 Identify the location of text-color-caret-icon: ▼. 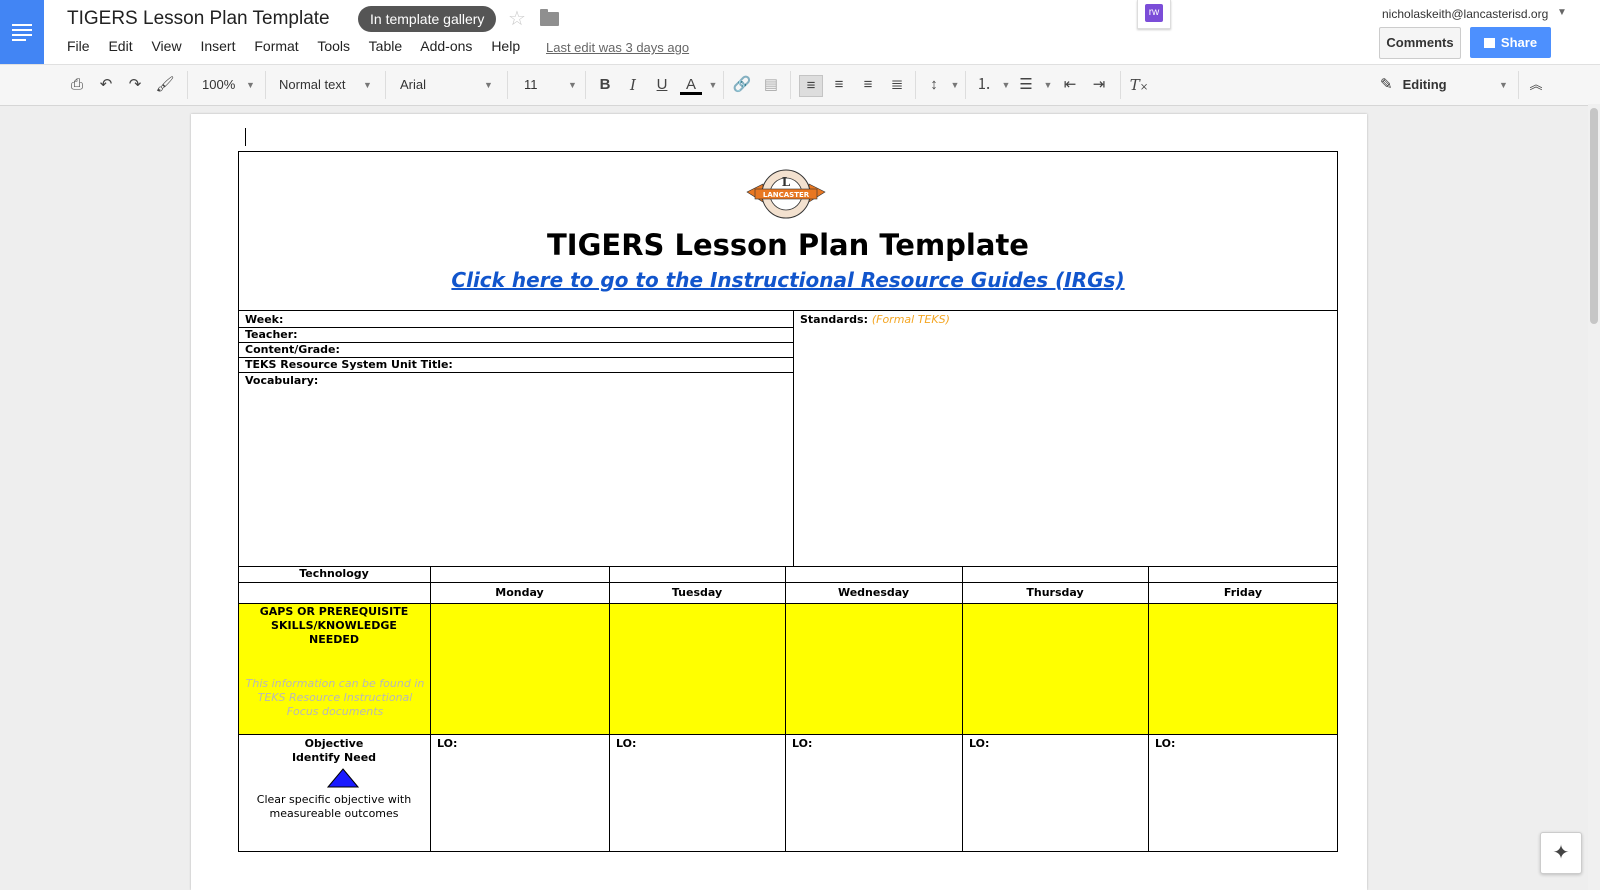
(713, 85).